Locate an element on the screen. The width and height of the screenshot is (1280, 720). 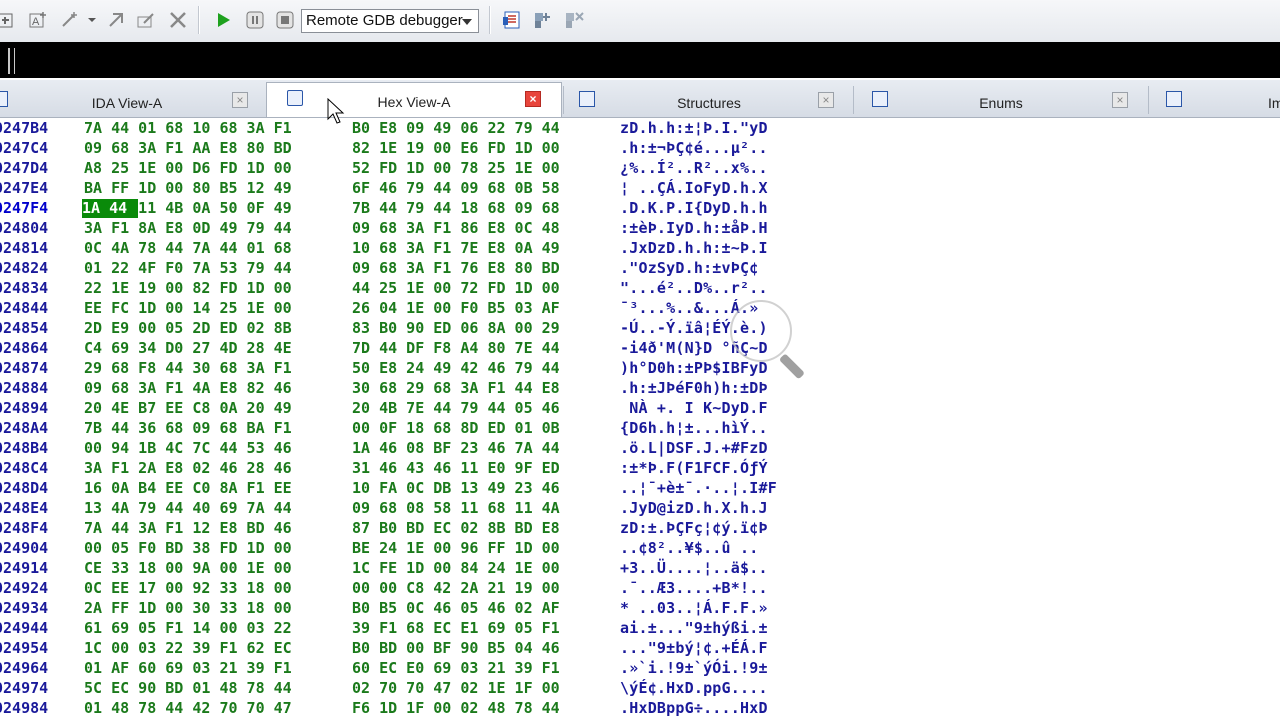
hex-ascii: "...é²..D%..r².. is located at coordinates (694, 288).